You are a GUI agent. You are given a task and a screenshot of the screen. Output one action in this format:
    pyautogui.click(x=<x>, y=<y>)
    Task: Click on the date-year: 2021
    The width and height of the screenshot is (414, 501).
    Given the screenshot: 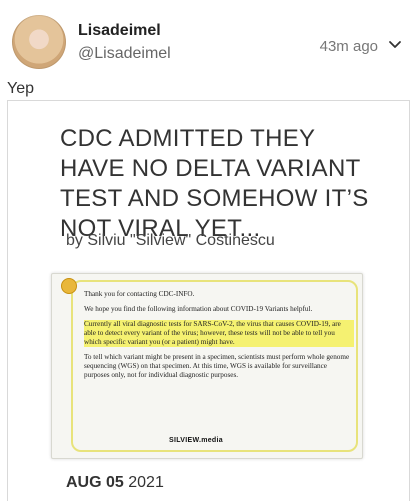 What is the action you would take?
    pyautogui.click(x=146, y=482)
    